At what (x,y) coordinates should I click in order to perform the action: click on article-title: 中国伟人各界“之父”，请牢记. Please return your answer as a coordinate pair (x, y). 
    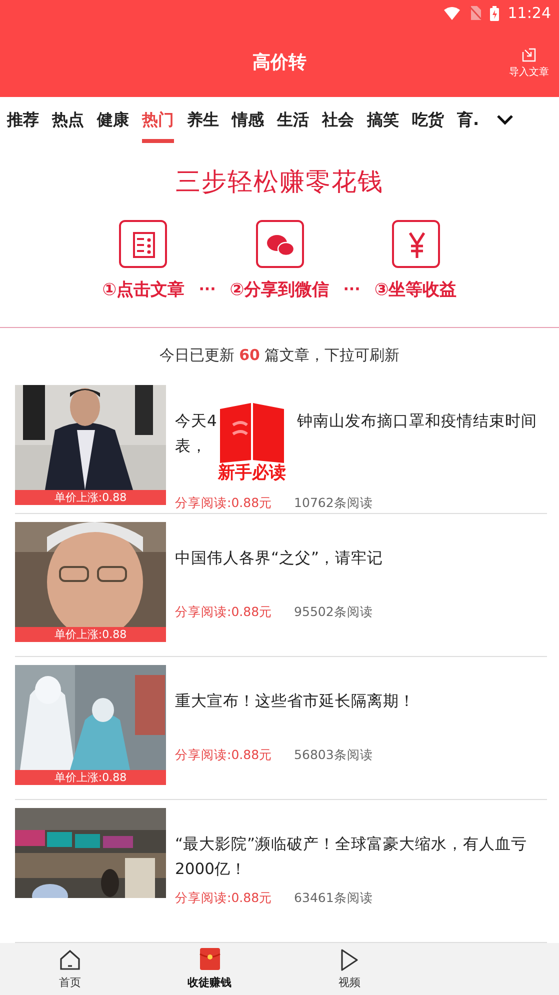
    Looking at the image, I should click on (361, 559).